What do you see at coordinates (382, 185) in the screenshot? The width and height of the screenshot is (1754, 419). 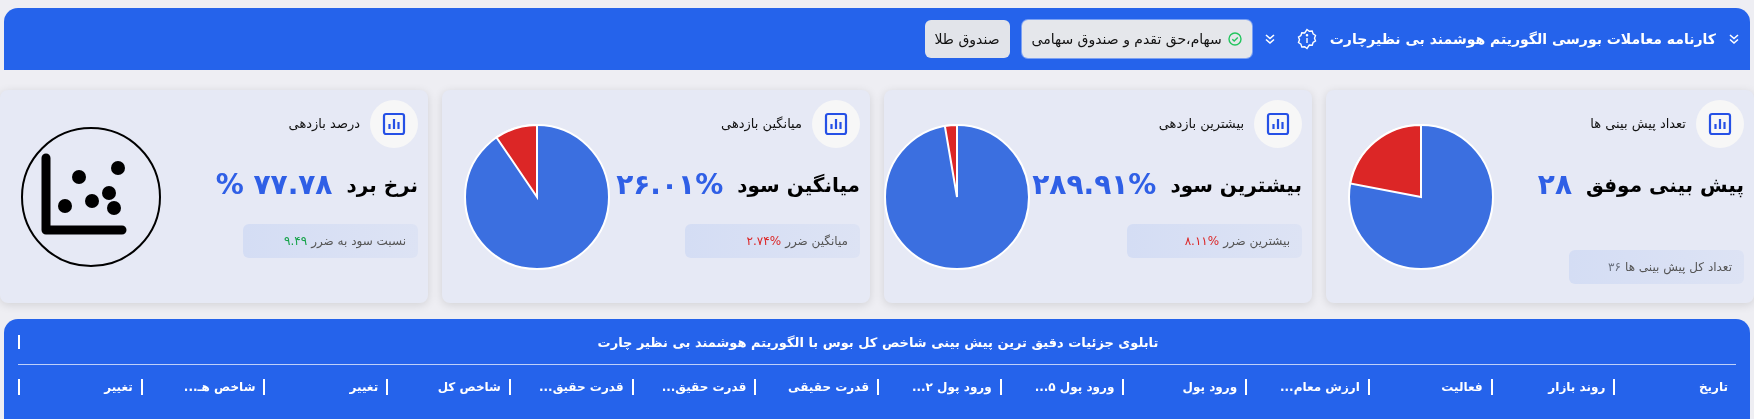 I see `card-title: نرخ برد` at bounding box center [382, 185].